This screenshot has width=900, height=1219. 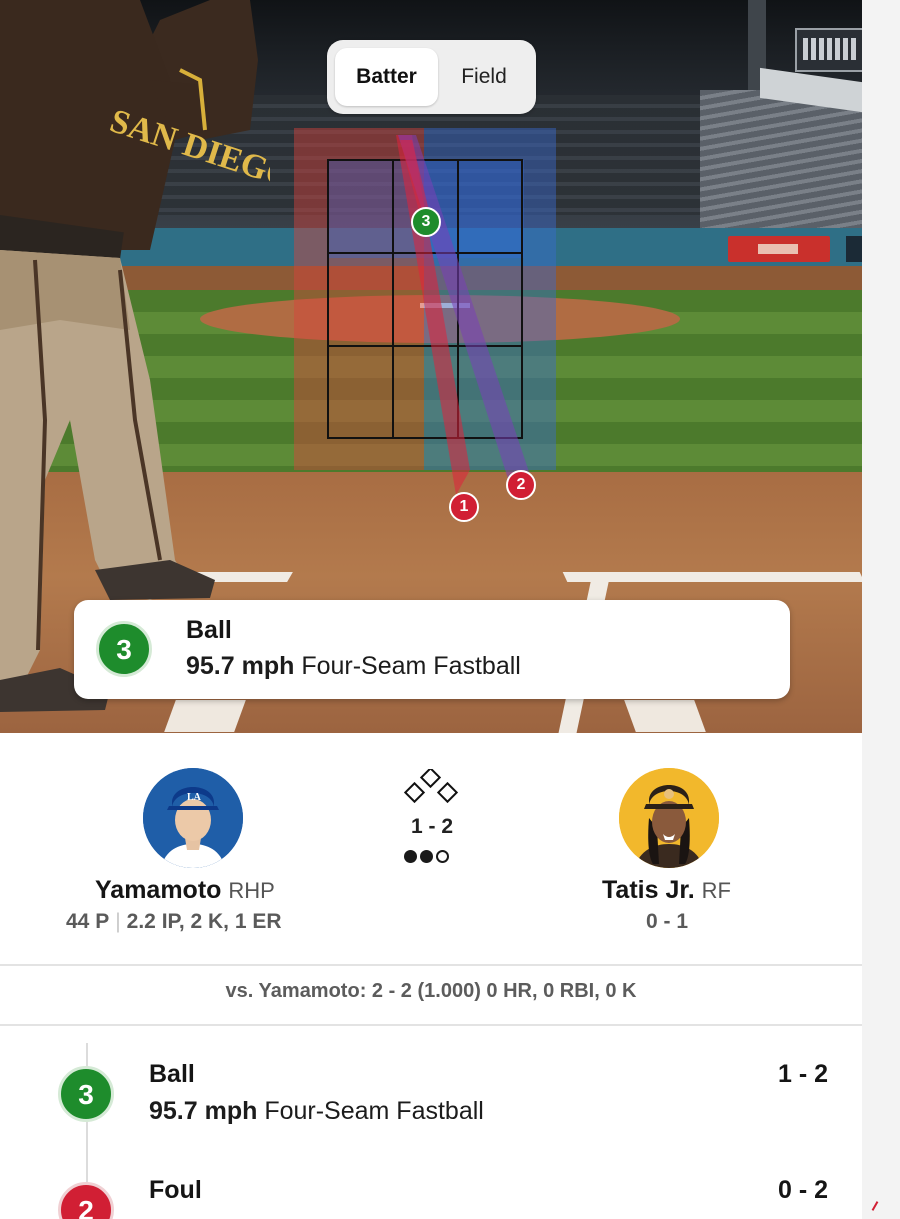 I want to click on svg-text: LA, so click(x=194, y=797).